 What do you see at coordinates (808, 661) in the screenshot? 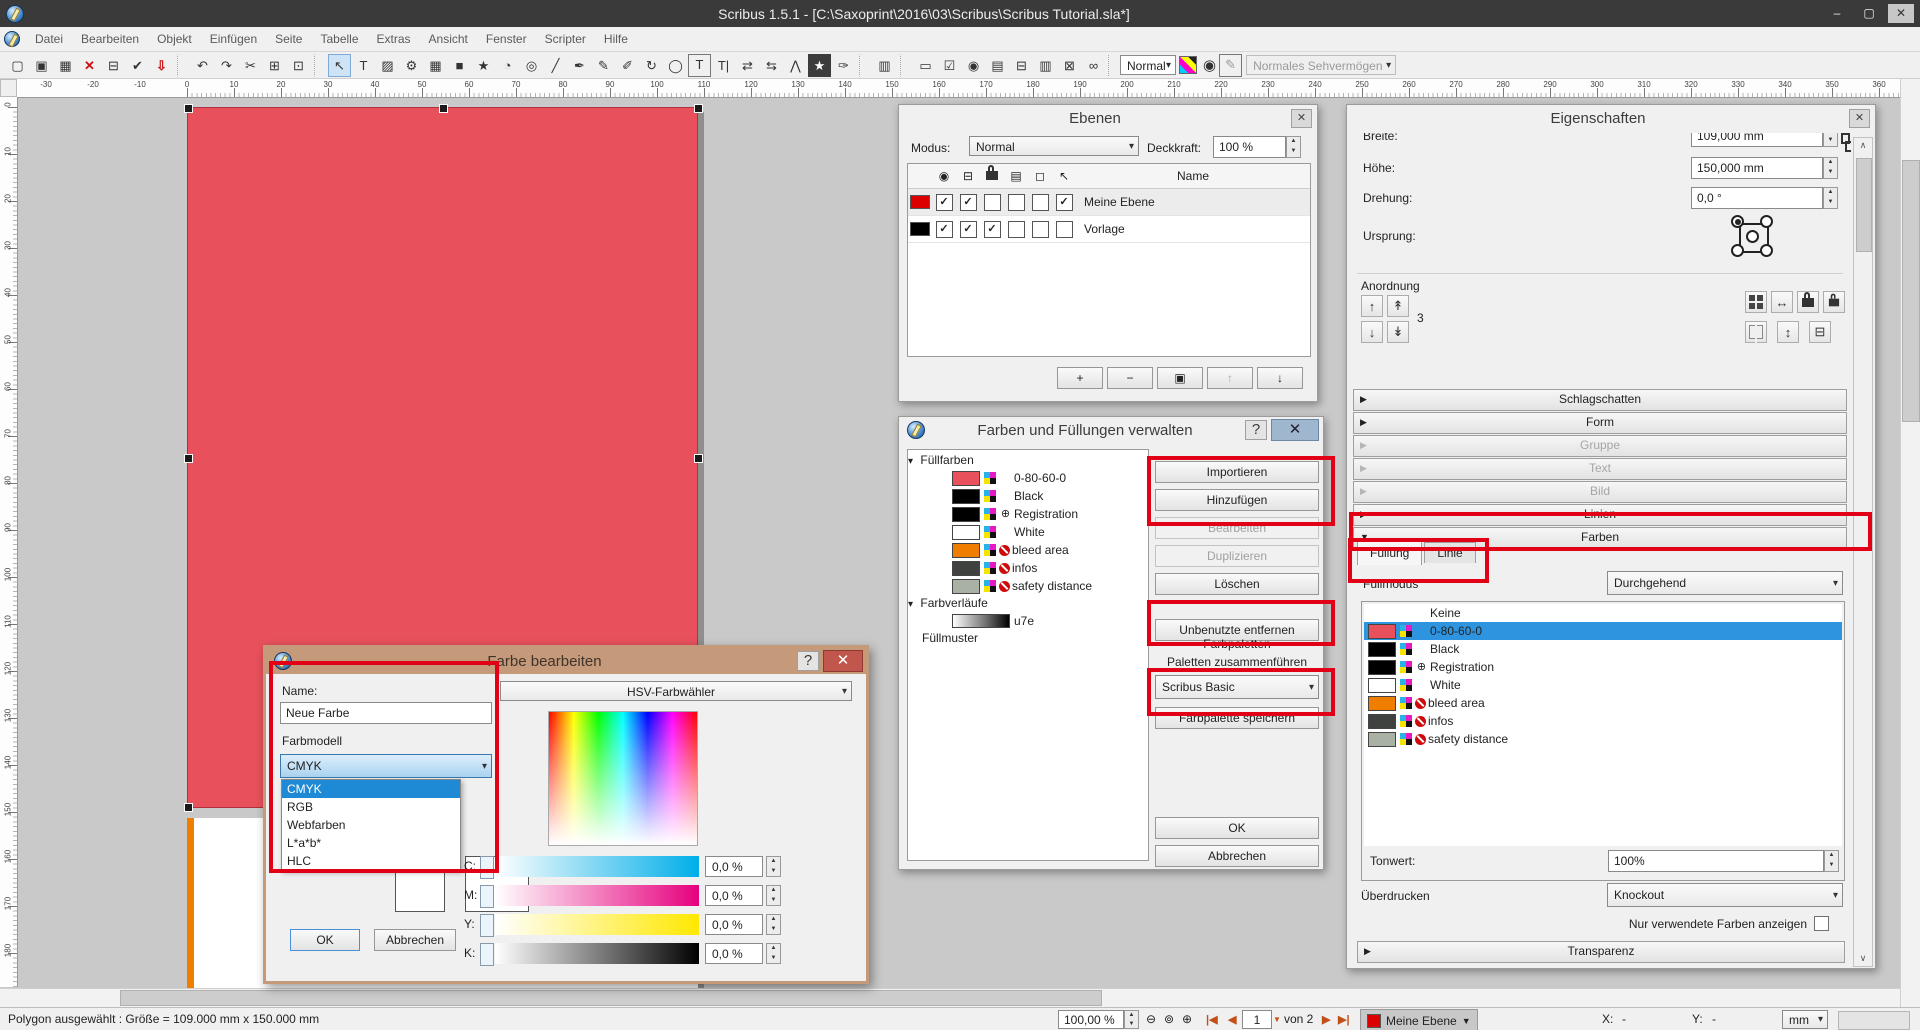
I see `help-icon: ?` at bounding box center [808, 661].